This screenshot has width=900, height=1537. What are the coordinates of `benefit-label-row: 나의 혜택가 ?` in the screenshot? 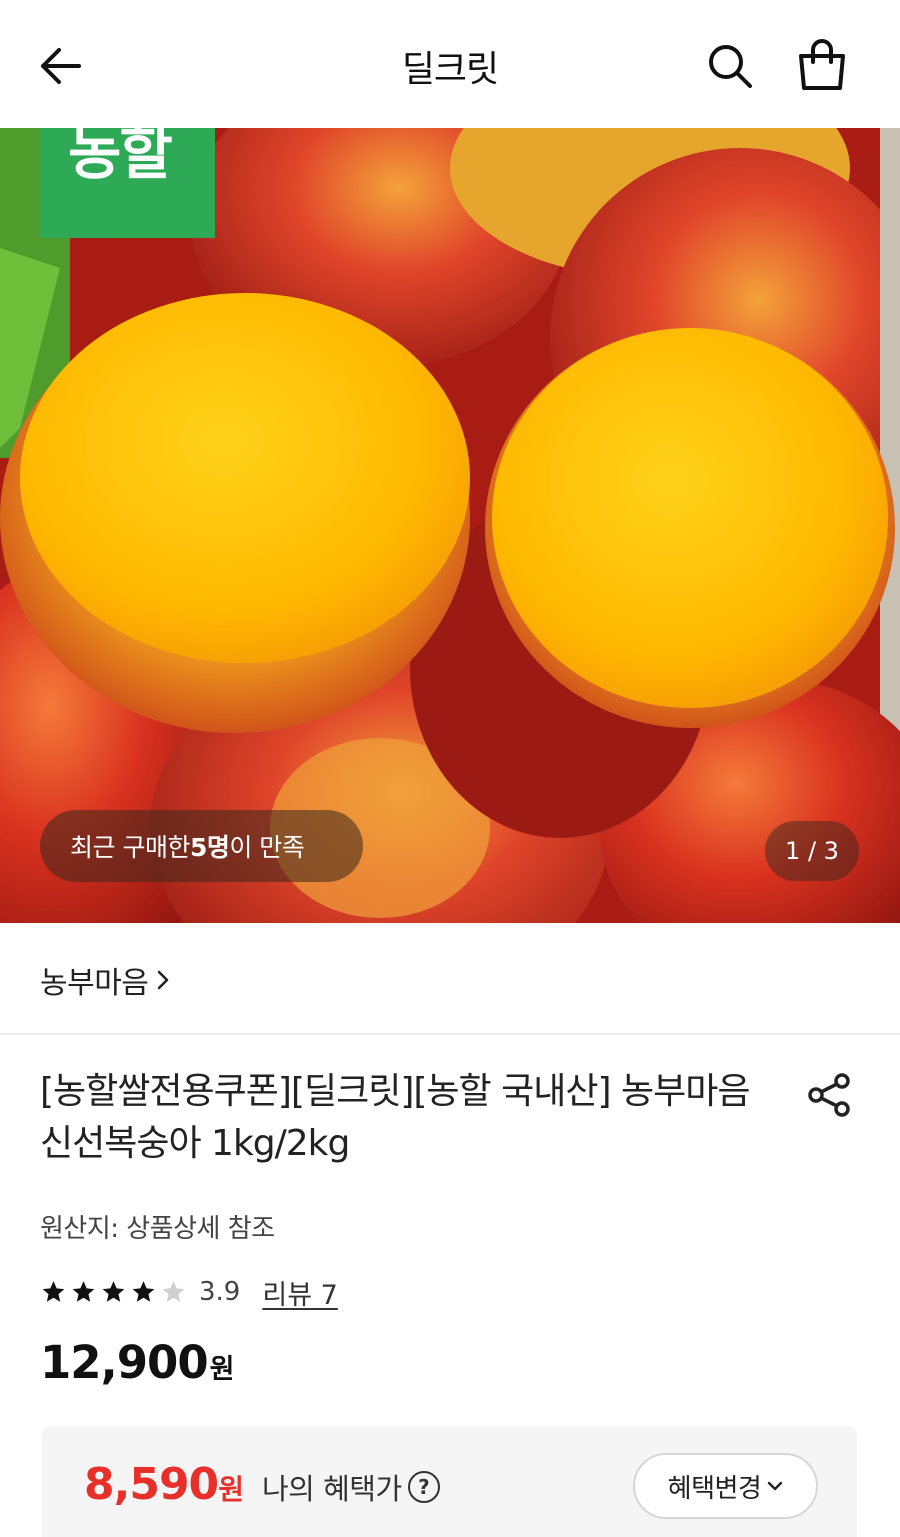 It's located at (351, 1487).